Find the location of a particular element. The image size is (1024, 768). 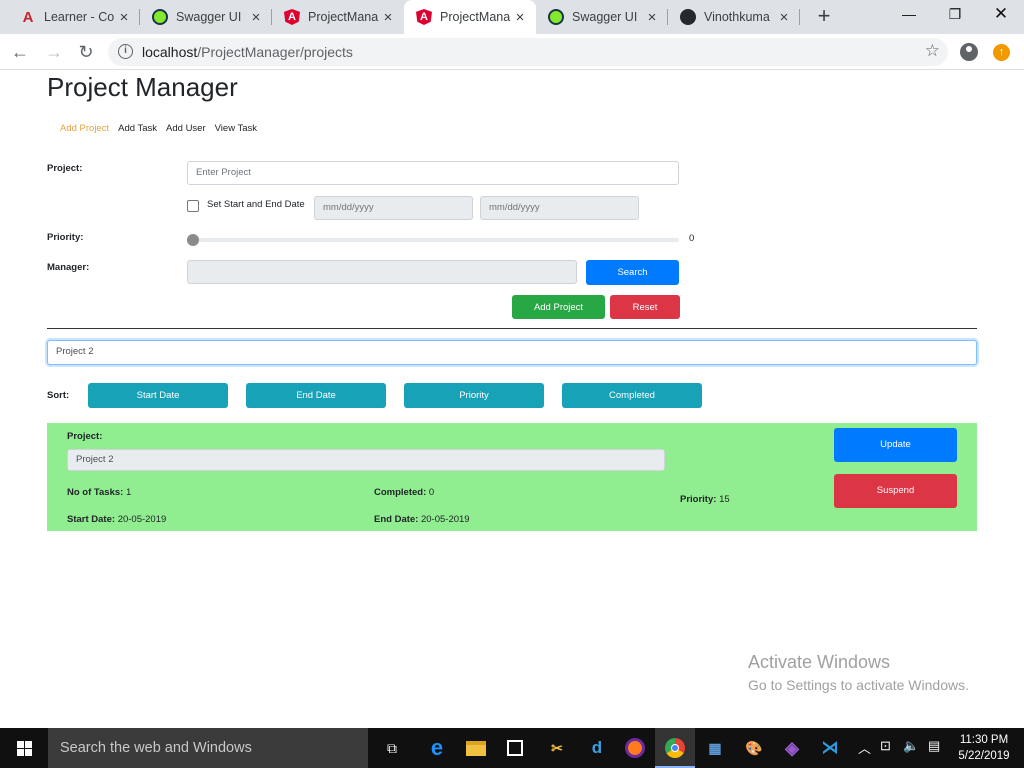

card-tasks: No of Tasks: 1 is located at coordinates (99, 492).